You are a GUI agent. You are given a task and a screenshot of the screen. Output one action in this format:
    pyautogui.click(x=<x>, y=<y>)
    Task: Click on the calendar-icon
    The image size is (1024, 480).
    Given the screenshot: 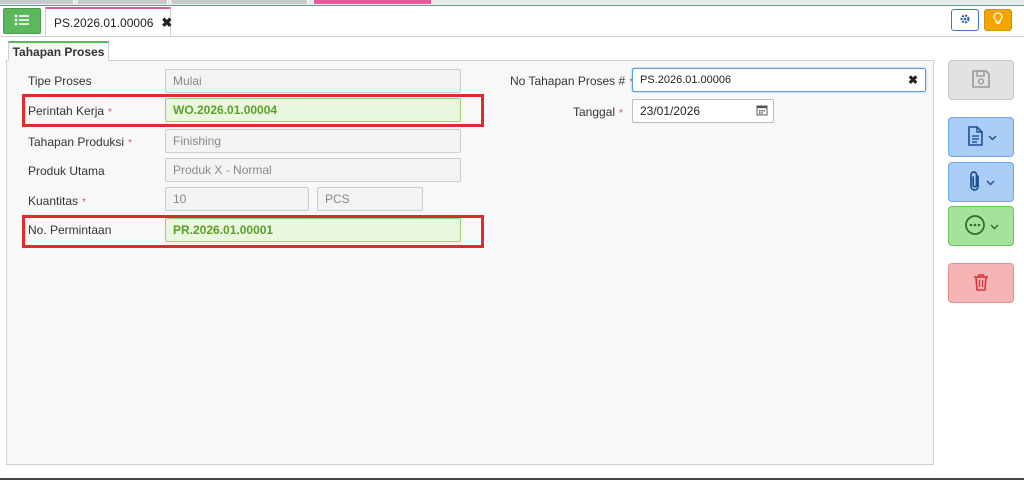 What is the action you would take?
    pyautogui.click(x=762, y=111)
    